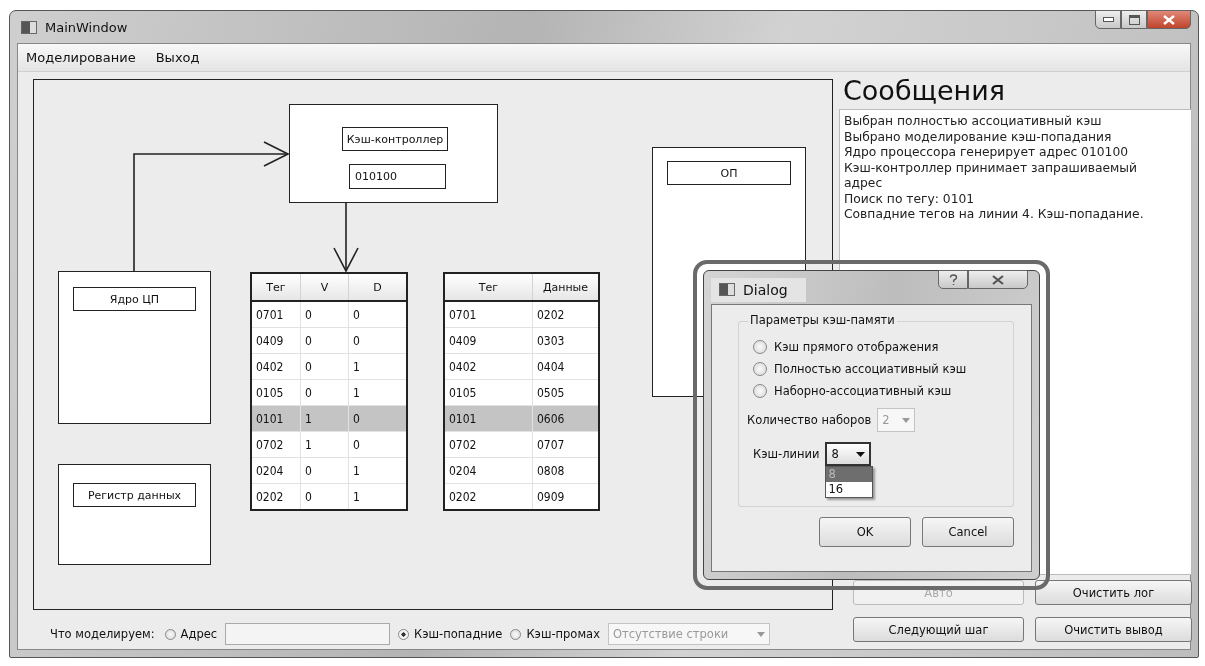 This screenshot has width=1205, height=666. Describe the element at coordinates (1134, 19) in the screenshot. I see `maximize-button` at that location.